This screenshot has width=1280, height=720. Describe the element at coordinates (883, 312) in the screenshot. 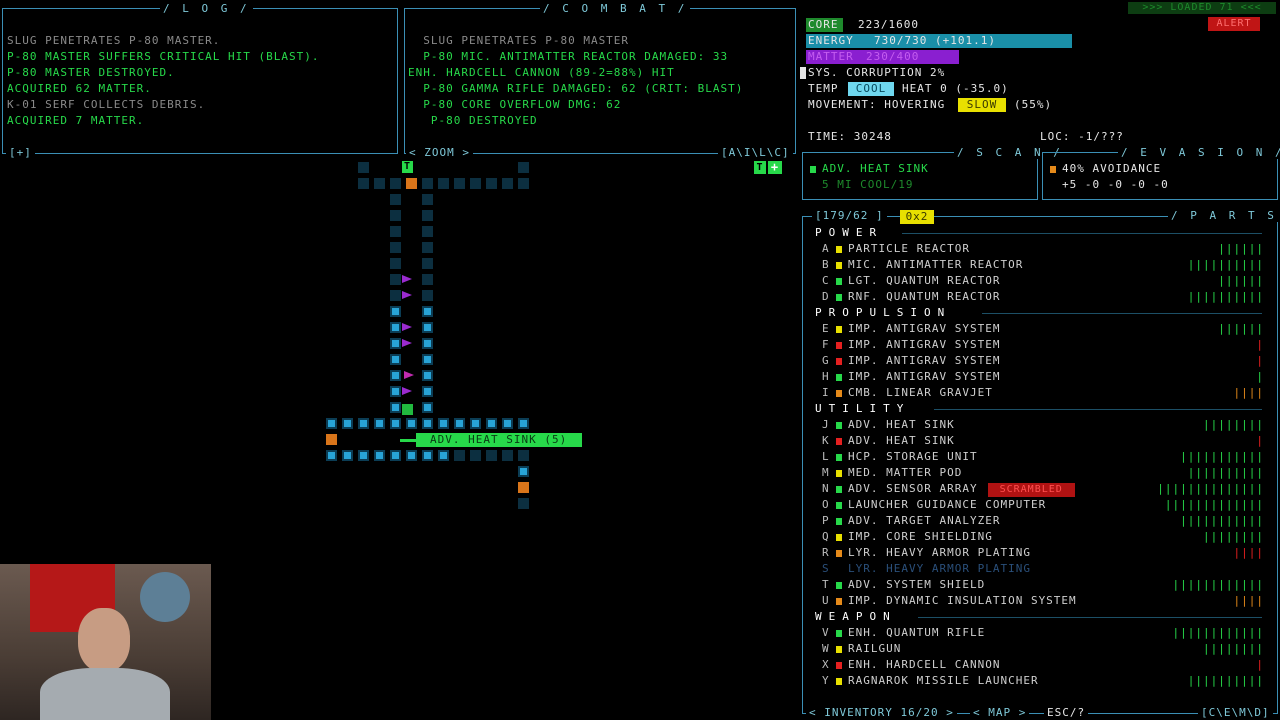

I see `parts-section-propulsion: PROPULSION` at that location.